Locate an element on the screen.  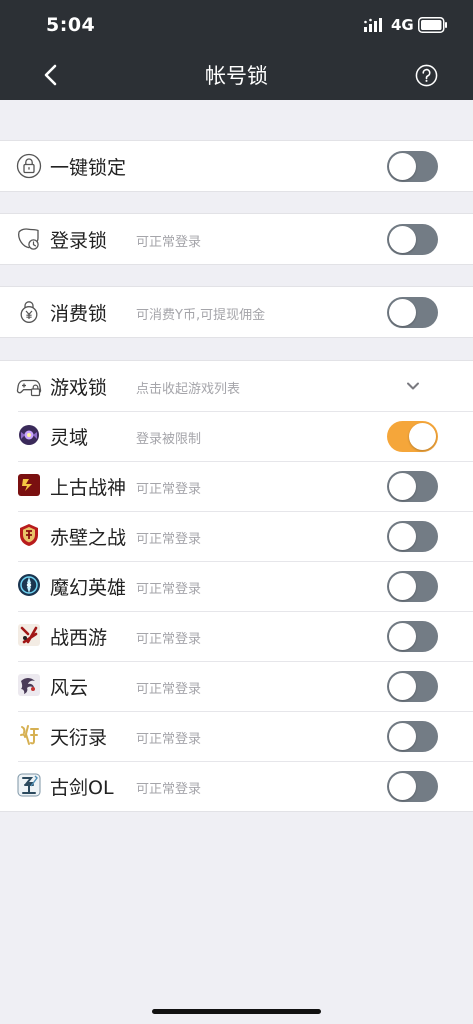
game-toggle-lingyu is located at coordinates (412, 436).